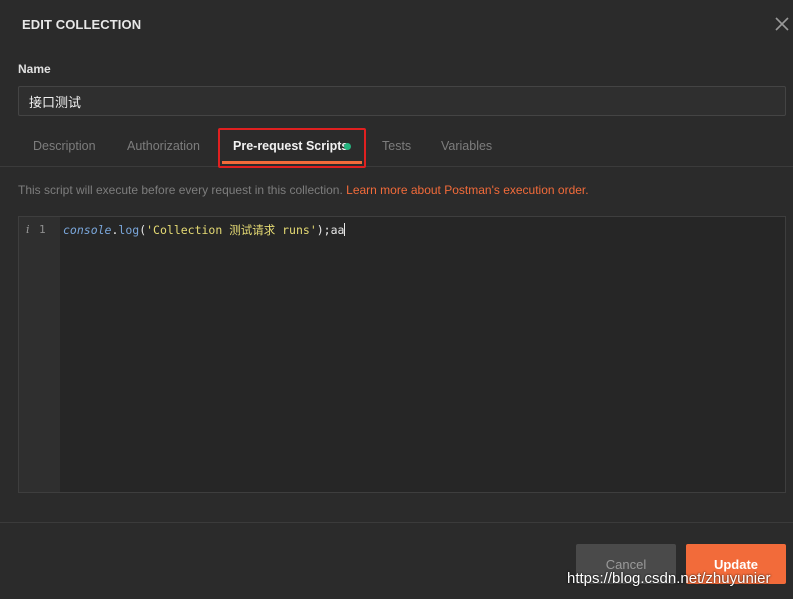  Describe the element at coordinates (669, 578) in the screenshot. I see `watermark-text: https://blog.csdn.net/zhuyunier` at that location.